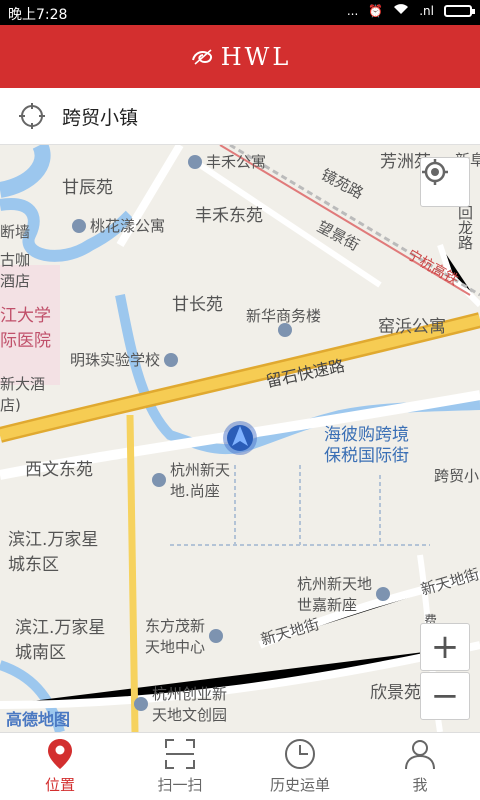 The image size is (480, 800). What do you see at coordinates (38, 719) in the screenshot?
I see `amap-logo: 高德地图` at bounding box center [38, 719].